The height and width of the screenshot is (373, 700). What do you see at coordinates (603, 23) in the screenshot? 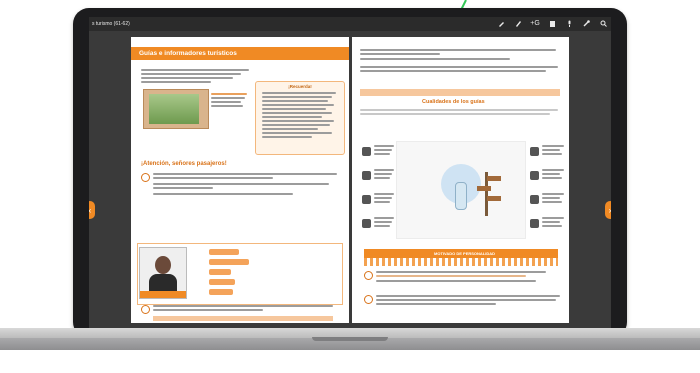
I see `search-icon` at bounding box center [603, 23].